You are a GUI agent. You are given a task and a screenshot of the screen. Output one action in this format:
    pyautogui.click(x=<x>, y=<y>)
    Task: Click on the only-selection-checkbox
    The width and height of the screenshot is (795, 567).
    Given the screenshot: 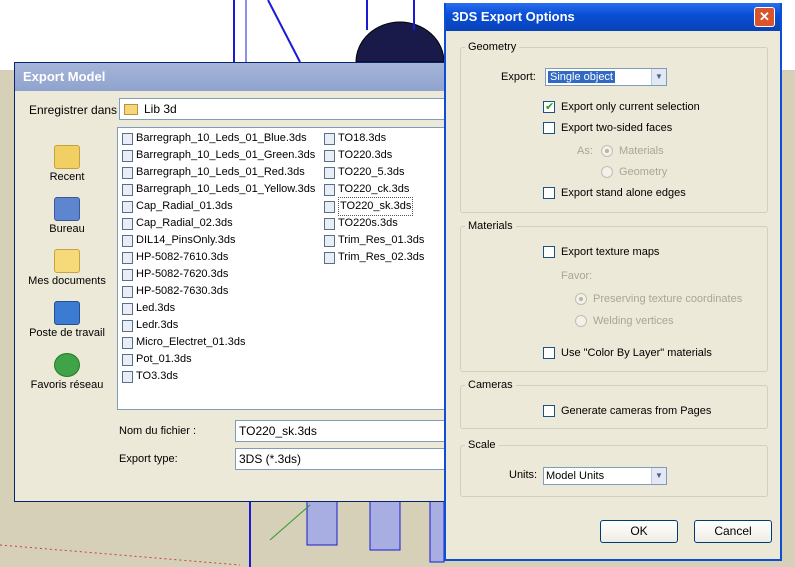 What is the action you would take?
    pyautogui.click(x=549, y=106)
    